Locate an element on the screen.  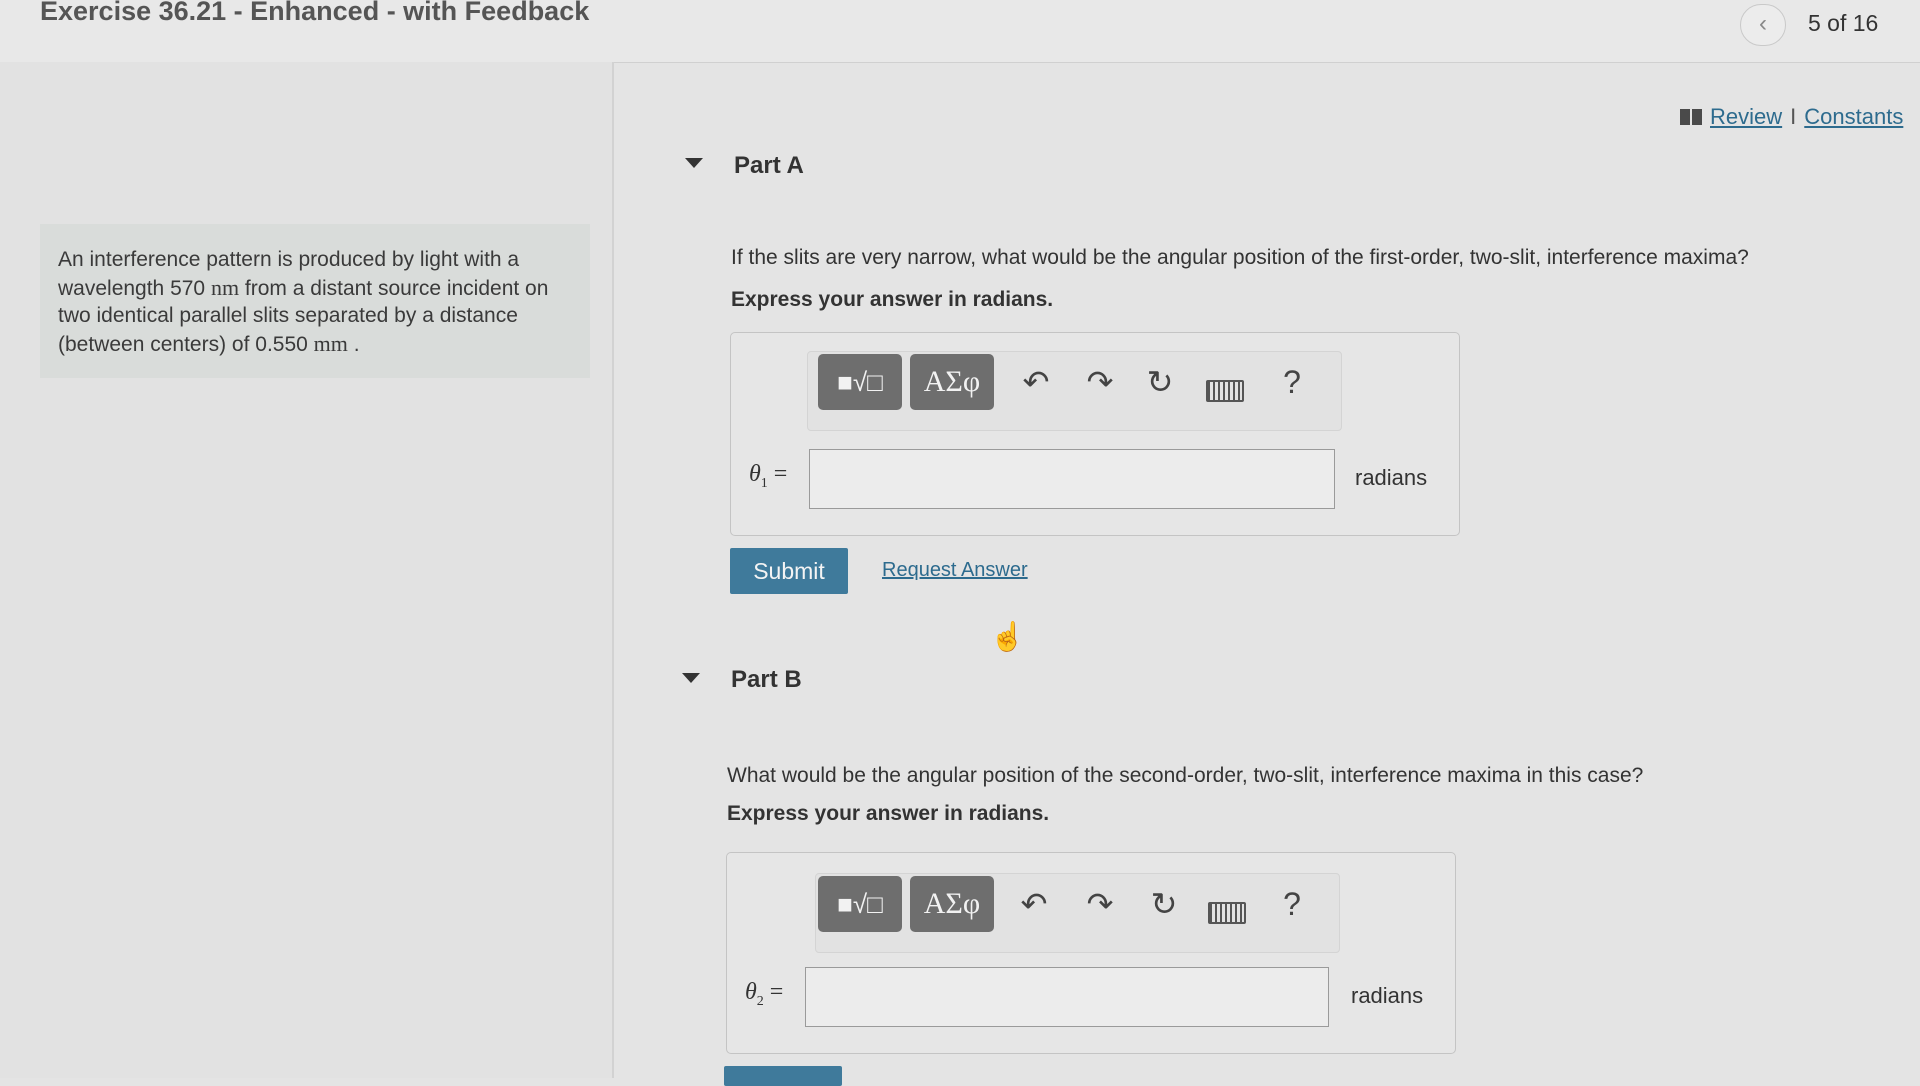
review-link: Review is located at coordinates (1746, 116).